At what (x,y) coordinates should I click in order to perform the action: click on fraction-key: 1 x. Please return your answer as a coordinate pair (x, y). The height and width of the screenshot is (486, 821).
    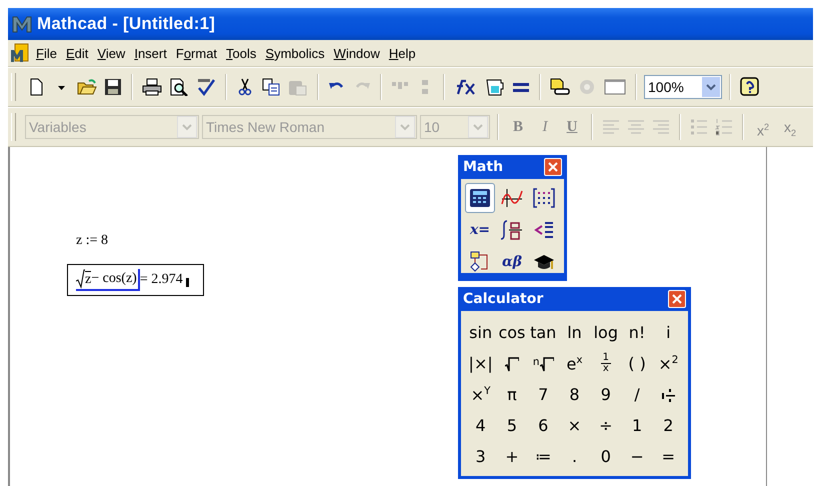
    Looking at the image, I should click on (605, 363).